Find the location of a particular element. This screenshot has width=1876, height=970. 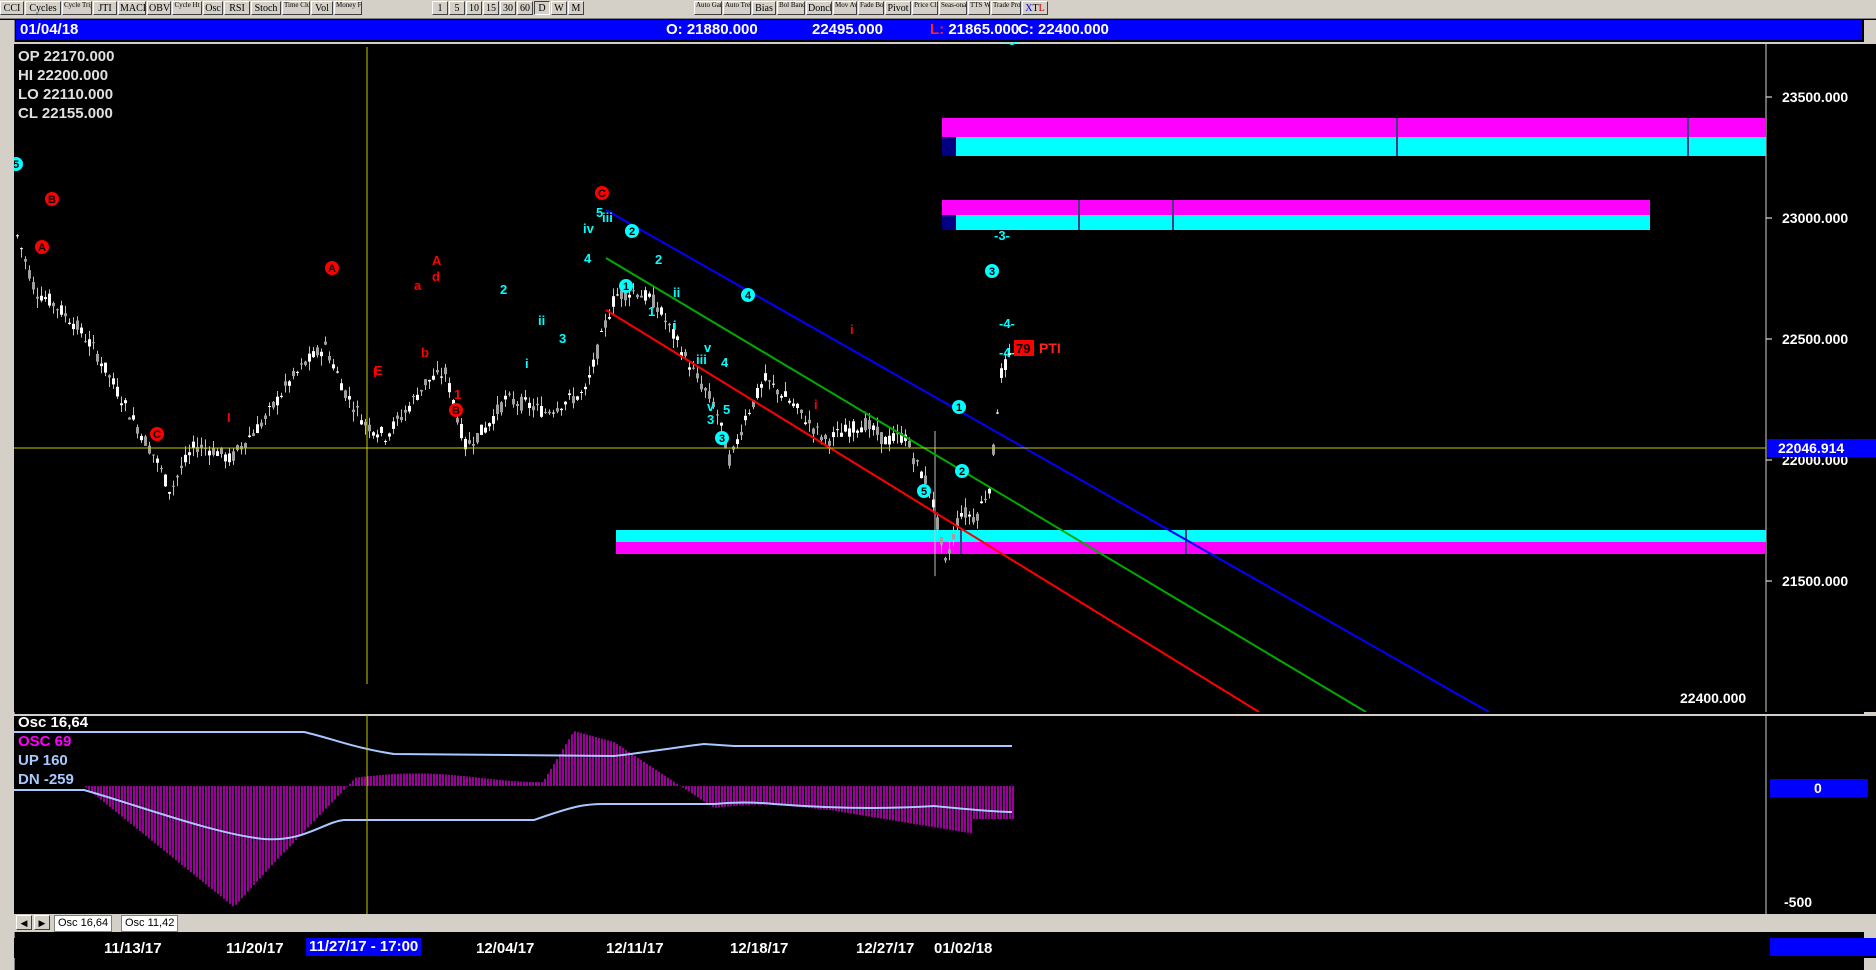

toolbar-button-cci: CCI is located at coordinates (12, 8).